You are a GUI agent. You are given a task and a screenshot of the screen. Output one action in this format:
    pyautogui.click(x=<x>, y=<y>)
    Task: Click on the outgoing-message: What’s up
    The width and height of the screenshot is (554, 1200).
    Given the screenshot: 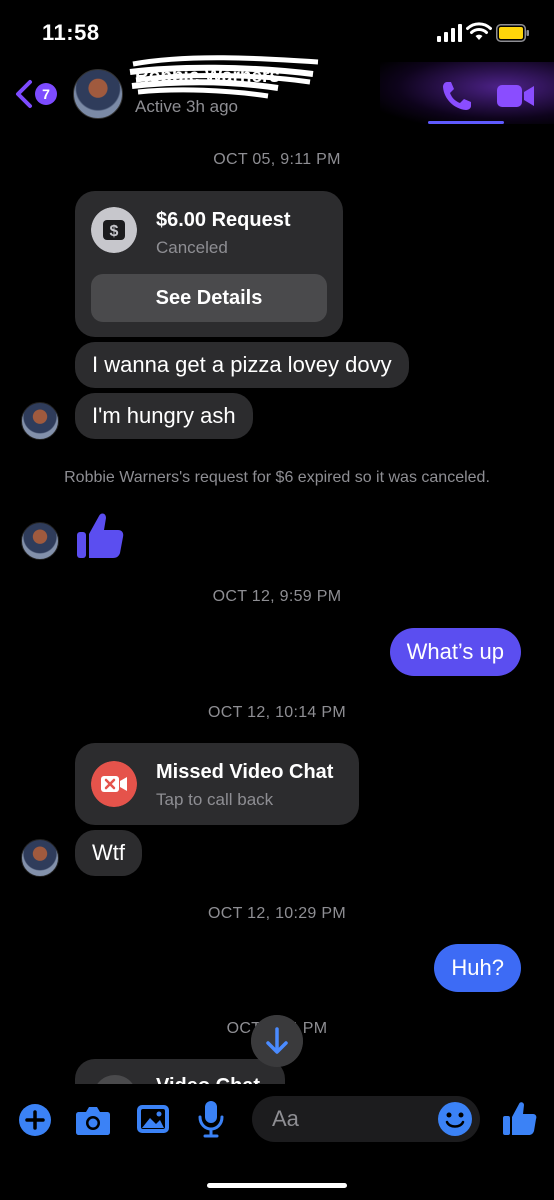 What is the action you would take?
    pyautogui.click(x=455, y=652)
    